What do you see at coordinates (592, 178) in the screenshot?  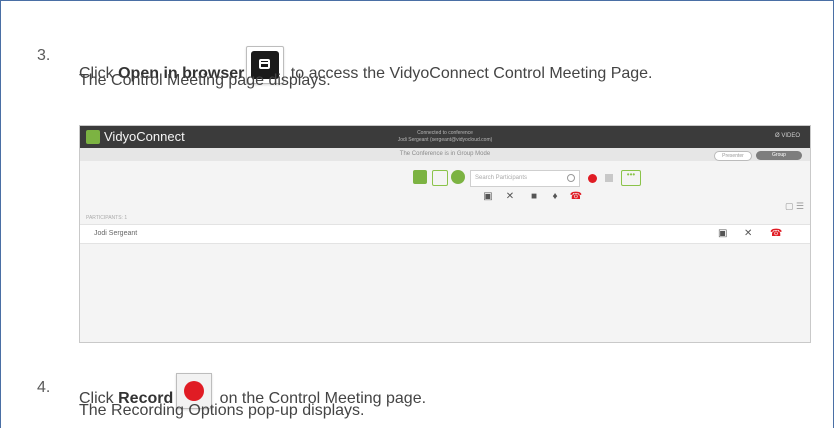 I see `record-button` at bounding box center [592, 178].